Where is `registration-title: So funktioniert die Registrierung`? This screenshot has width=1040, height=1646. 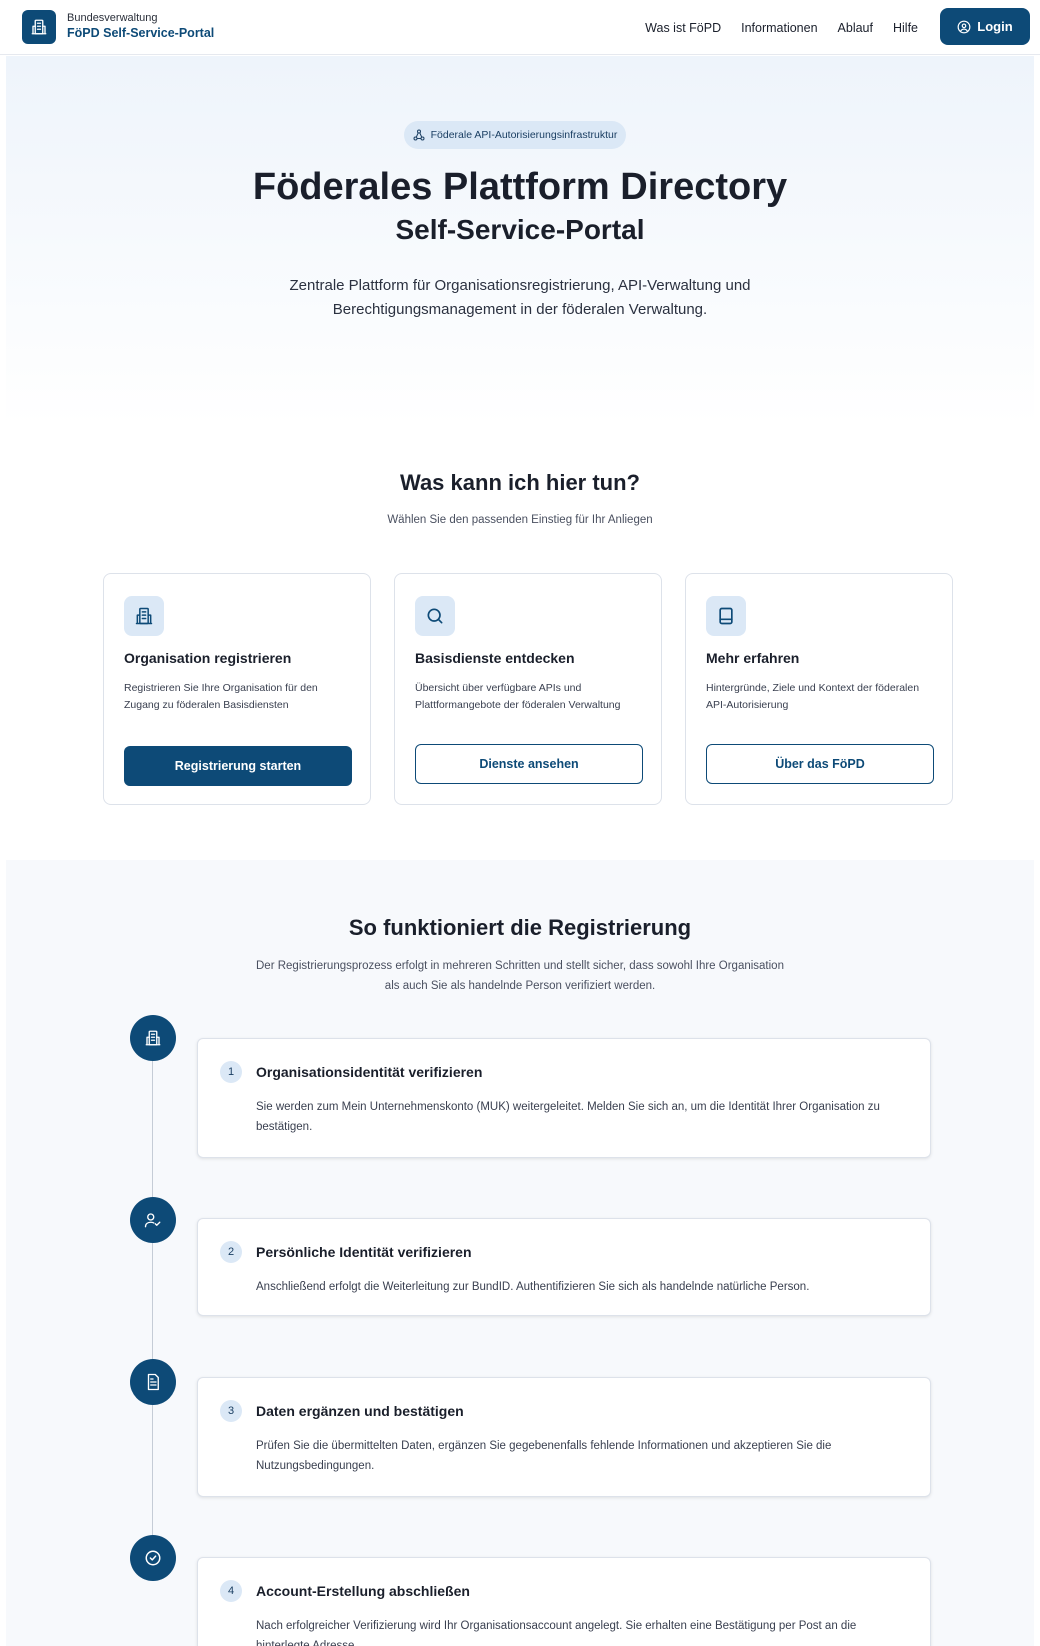 registration-title: So funktioniert die Registrierung is located at coordinates (520, 927).